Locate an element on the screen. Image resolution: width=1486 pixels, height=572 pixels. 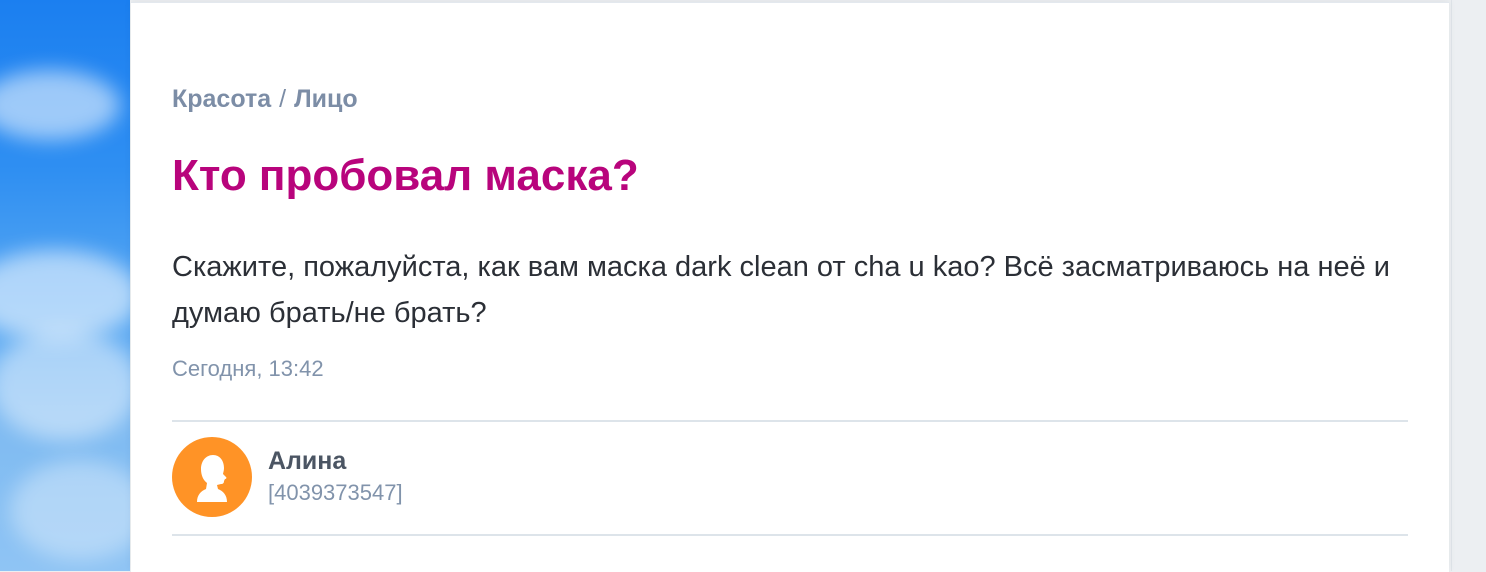
author-block: Алина [4039373547] is located at coordinates (287, 477).